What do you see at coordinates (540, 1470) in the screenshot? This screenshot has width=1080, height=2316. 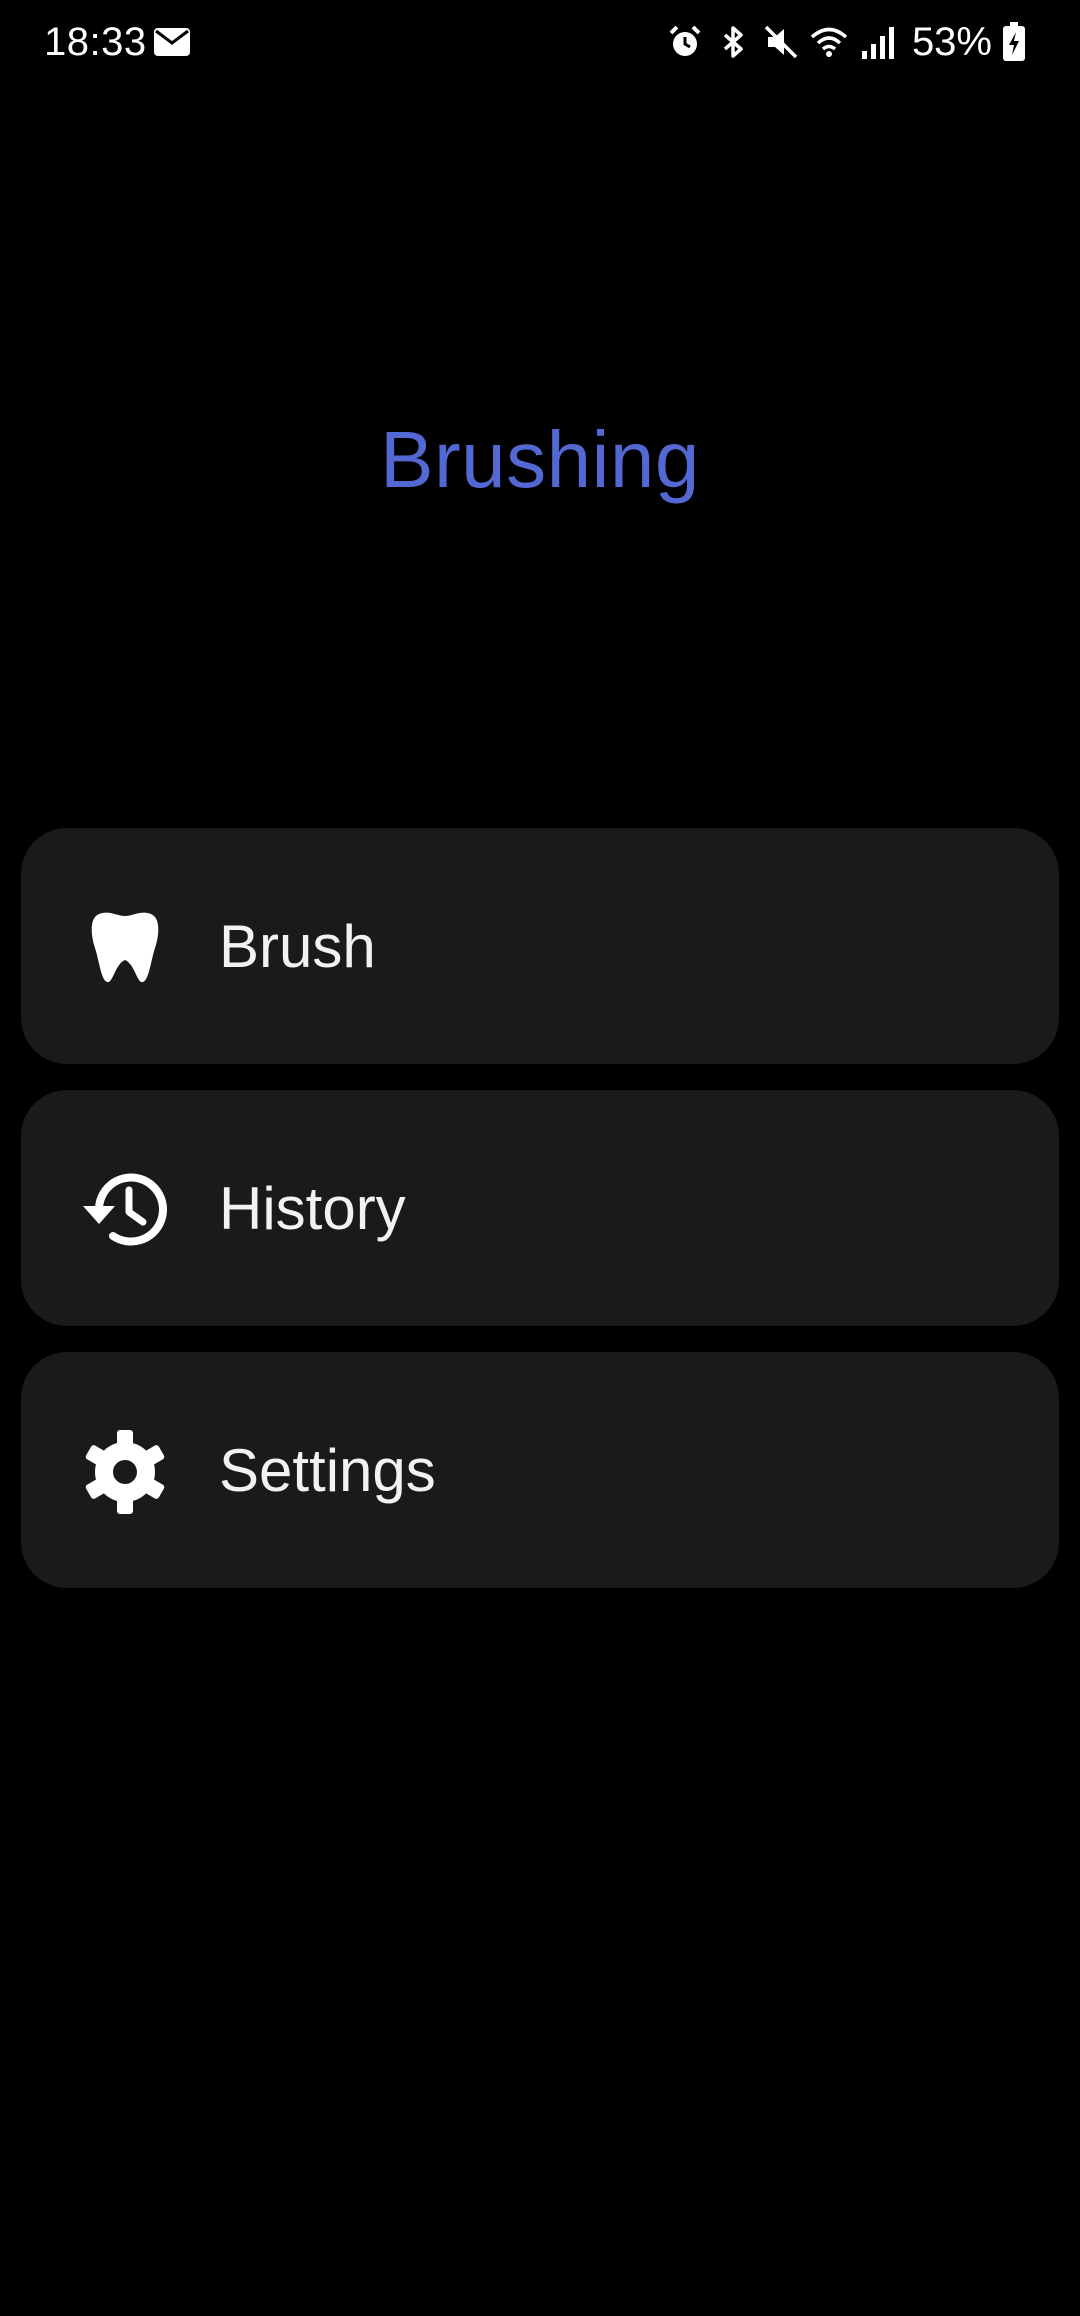 I see `settings-button: Settings` at bounding box center [540, 1470].